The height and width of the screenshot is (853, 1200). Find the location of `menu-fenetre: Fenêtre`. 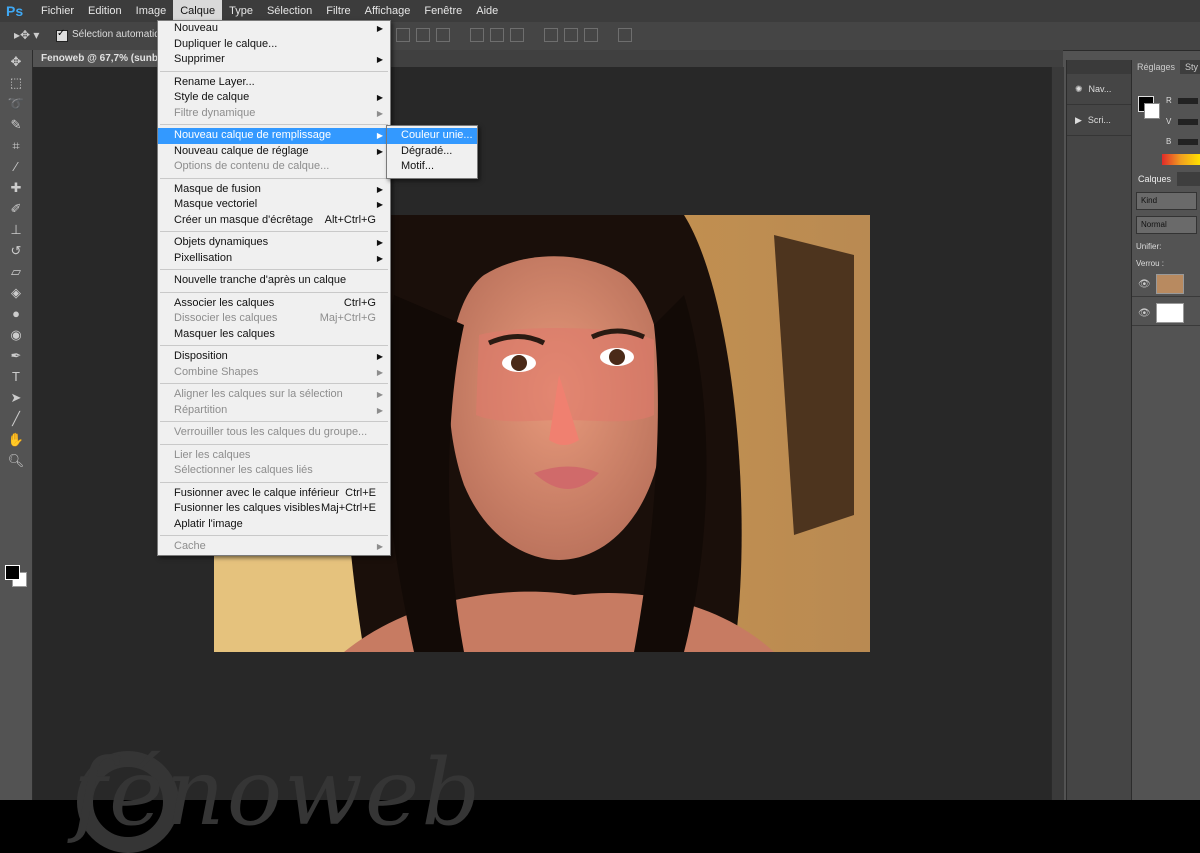

menu-fenetre: Fenêtre is located at coordinates (443, 11).